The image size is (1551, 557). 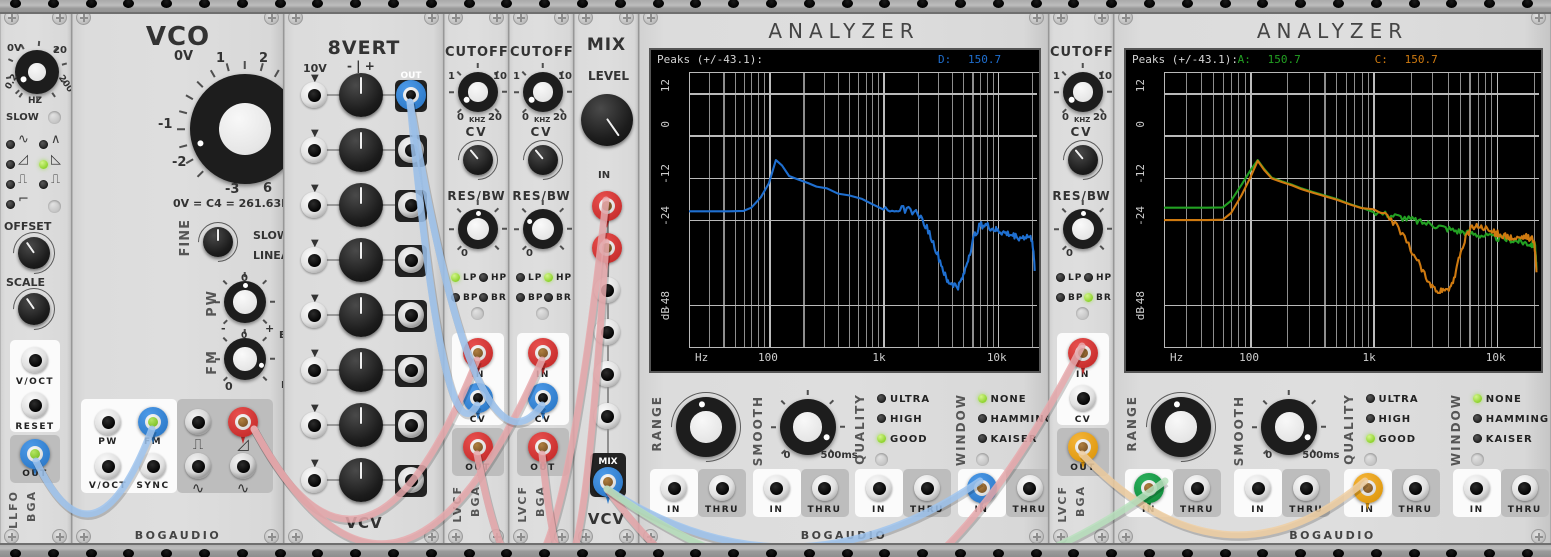 I want to click on lvcf2-in-port, so click(x=543, y=353).